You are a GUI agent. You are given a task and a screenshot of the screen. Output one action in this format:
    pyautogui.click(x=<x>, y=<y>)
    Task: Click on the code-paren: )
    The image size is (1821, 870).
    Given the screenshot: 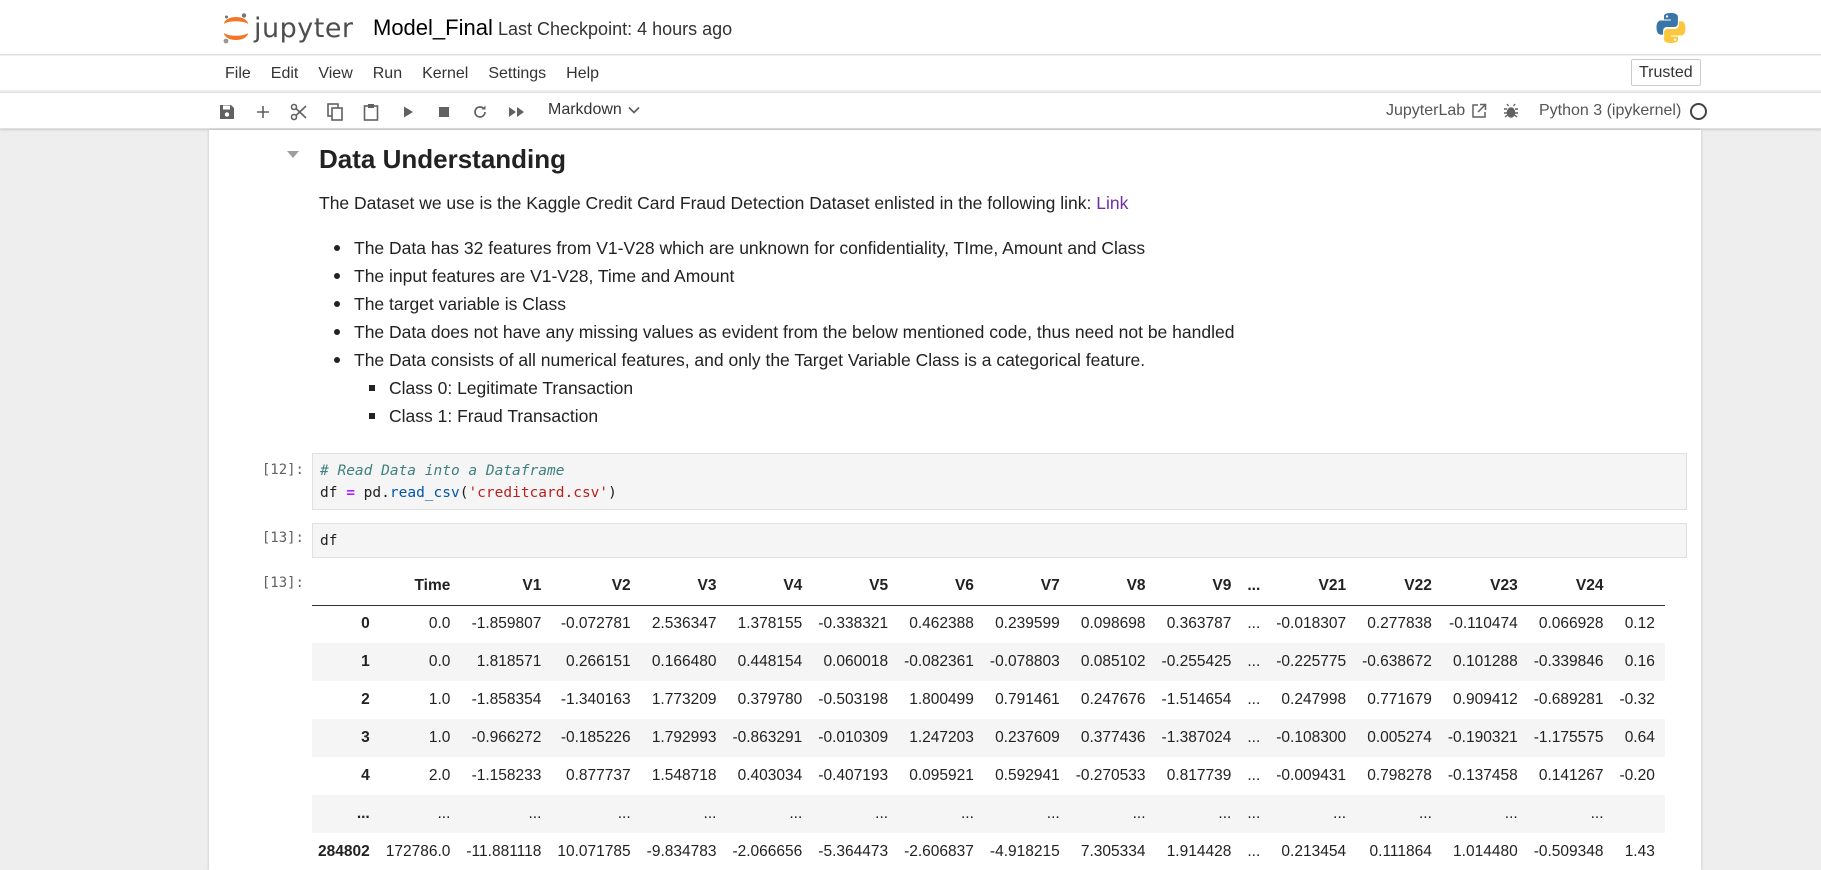 What is the action you would take?
    pyautogui.click(x=612, y=493)
    